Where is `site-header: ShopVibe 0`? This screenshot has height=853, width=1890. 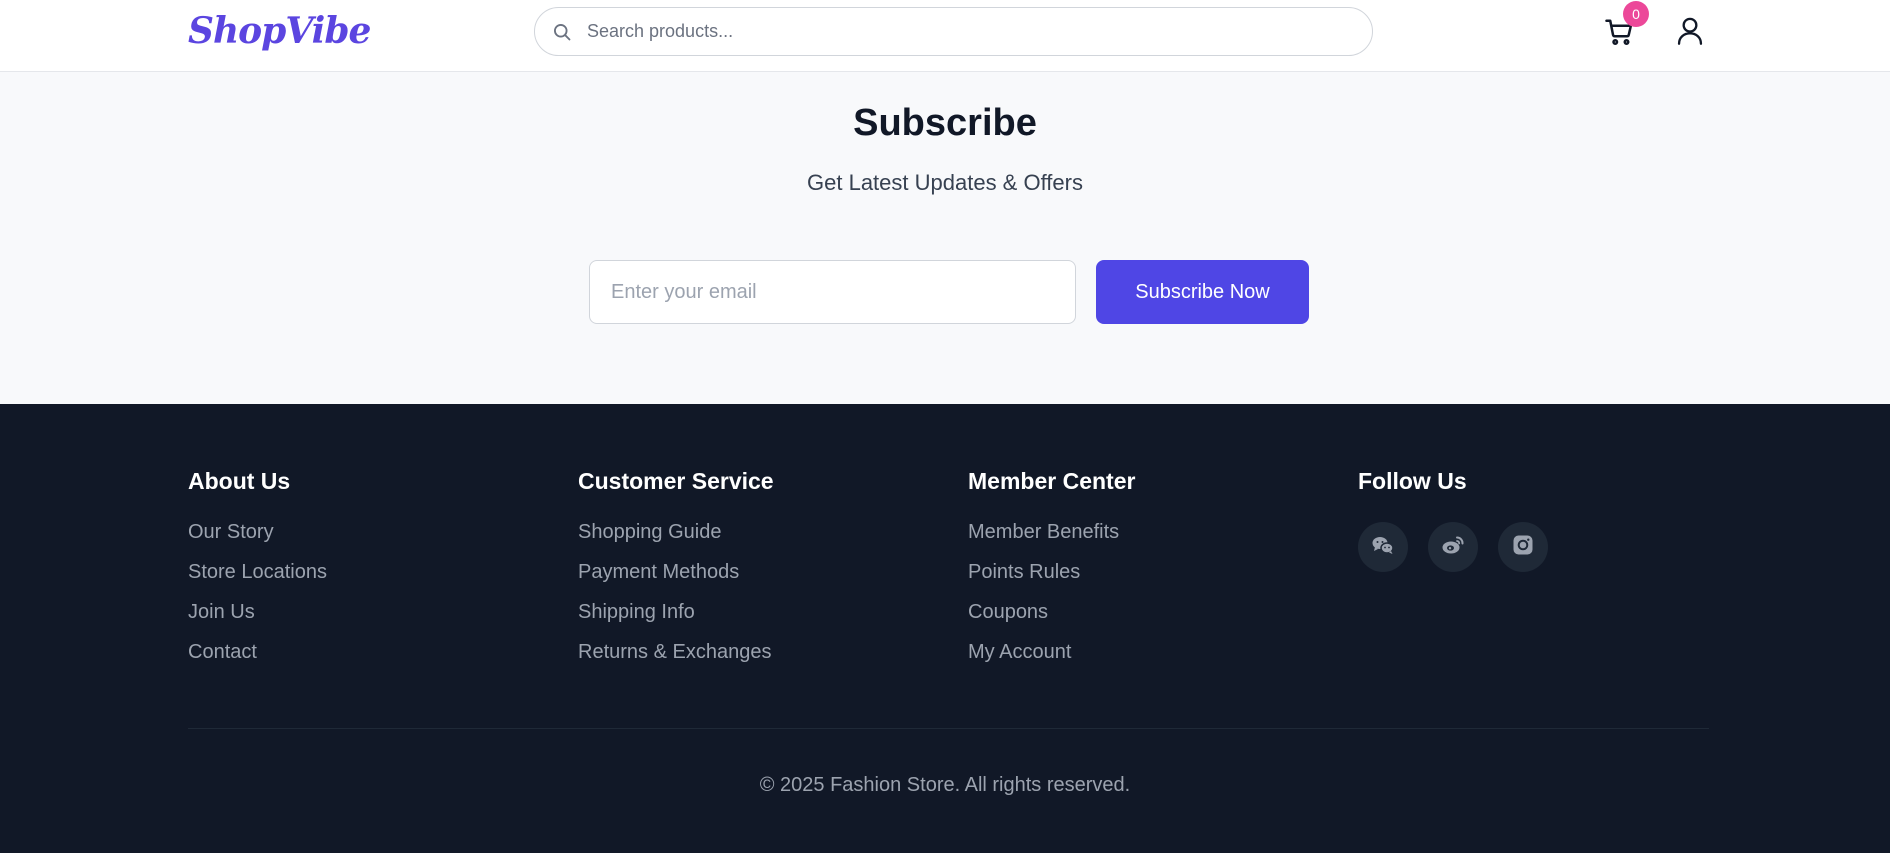
site-header: ShopVibe 0 is located at coordinates (945, 36).